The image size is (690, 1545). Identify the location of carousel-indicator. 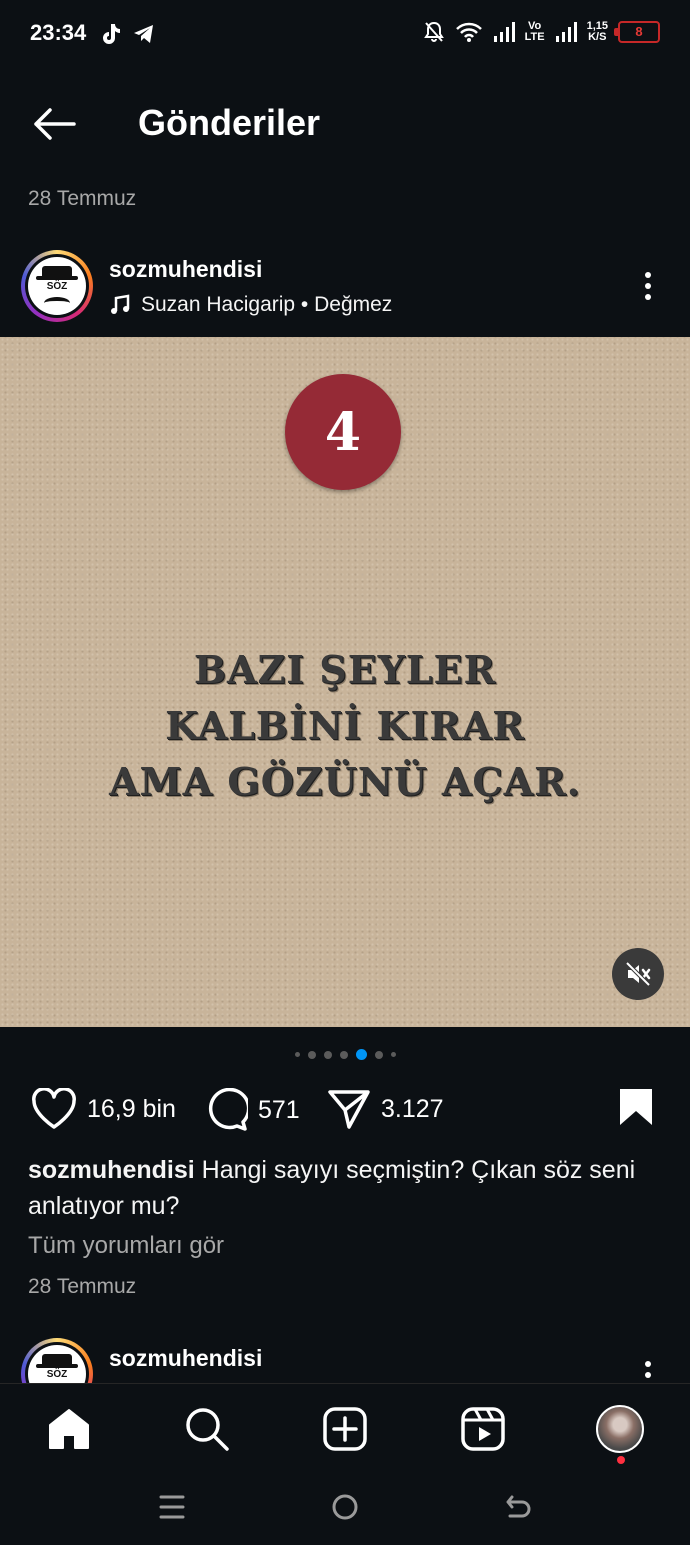
(345, 1054).